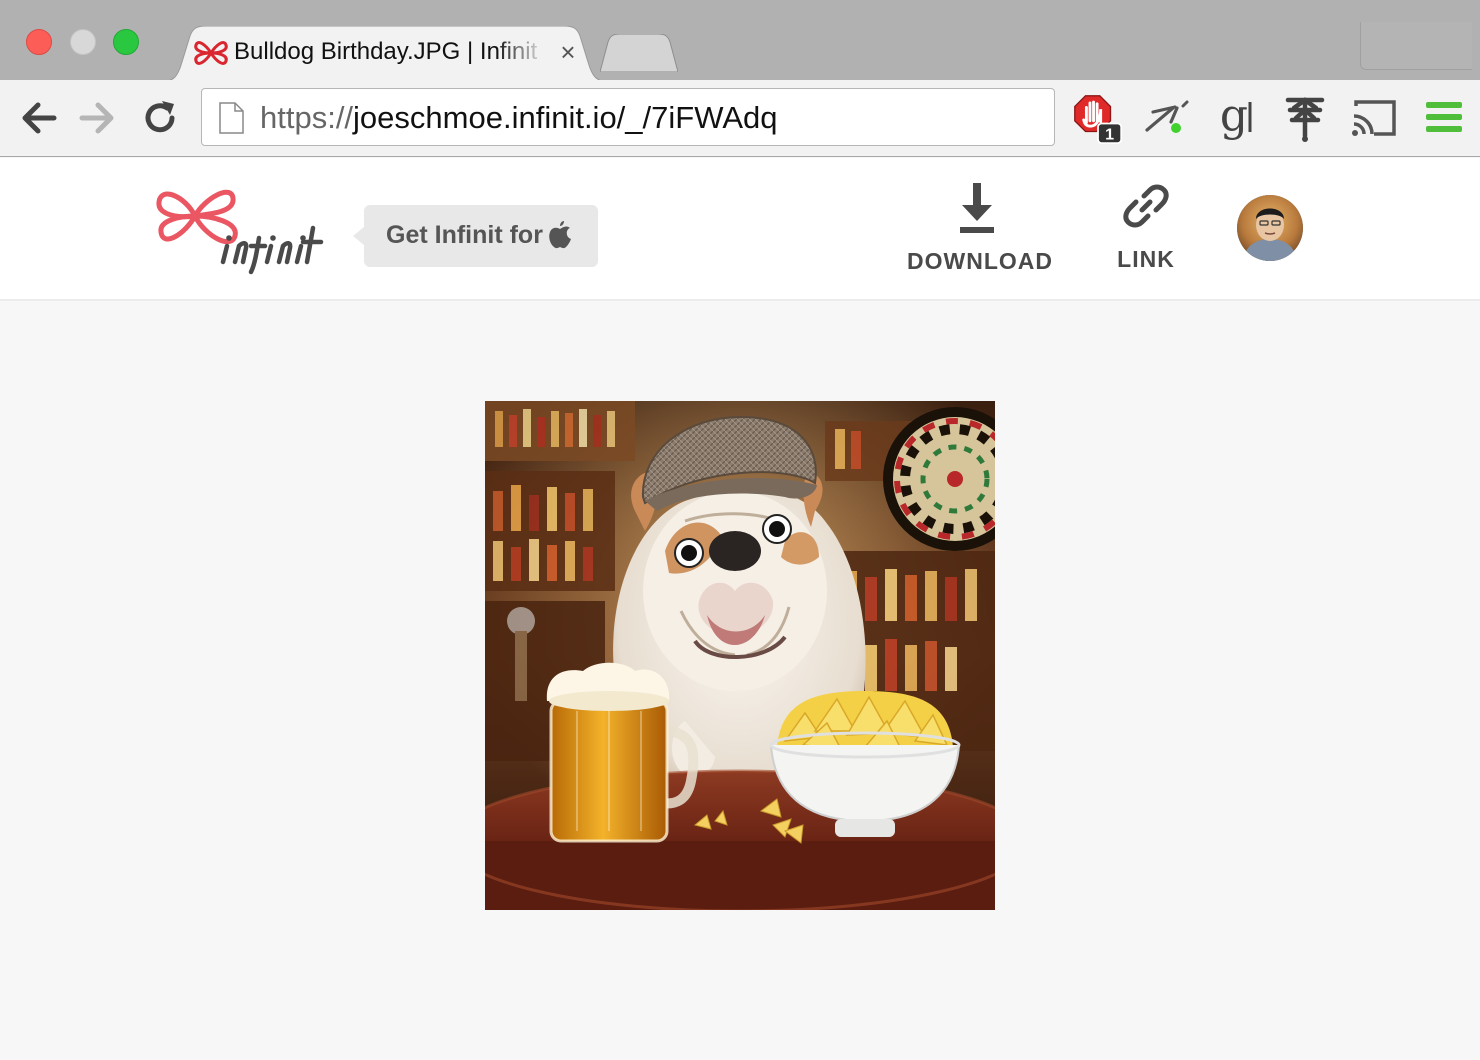 The height and width of the screenshot is (1060, 1480). I want to click on google-g-letter: g, so click(1234, 117).